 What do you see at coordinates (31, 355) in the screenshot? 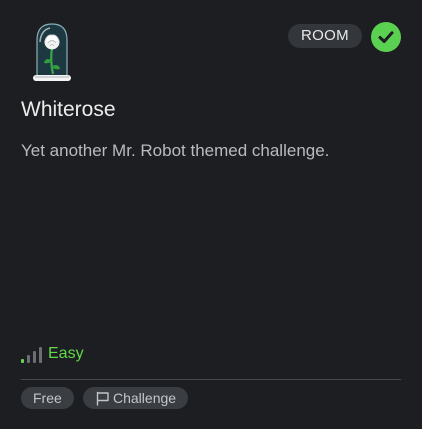
I see `signal-bars-icon` at bounding box center [31, 355].